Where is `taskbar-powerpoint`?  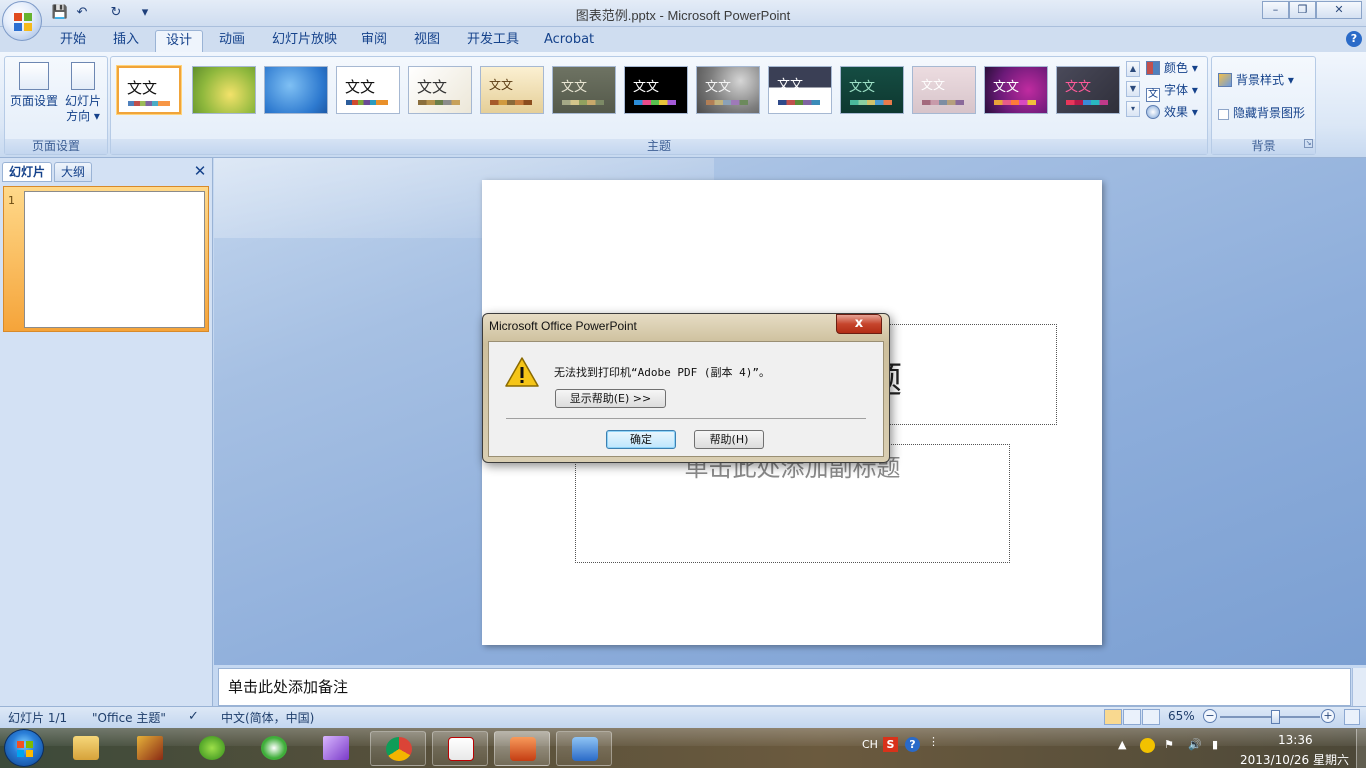
taskbar-powerpoint is located at coordinates (522, 748).